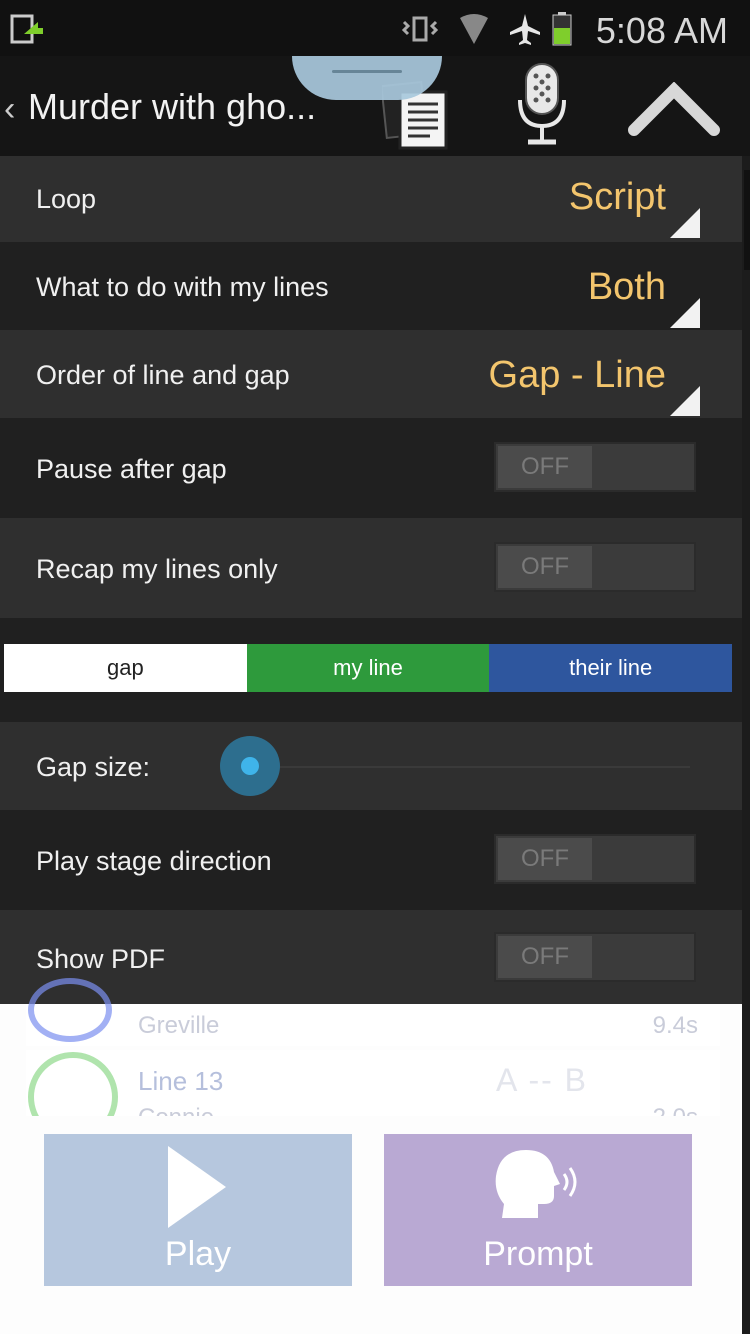 Image resolution: width=750 pixels, height=1334 pixels. Describe the element at coordinates (675, 1025) in the screenshot. I see `line-duration: 9.4s` at that location.